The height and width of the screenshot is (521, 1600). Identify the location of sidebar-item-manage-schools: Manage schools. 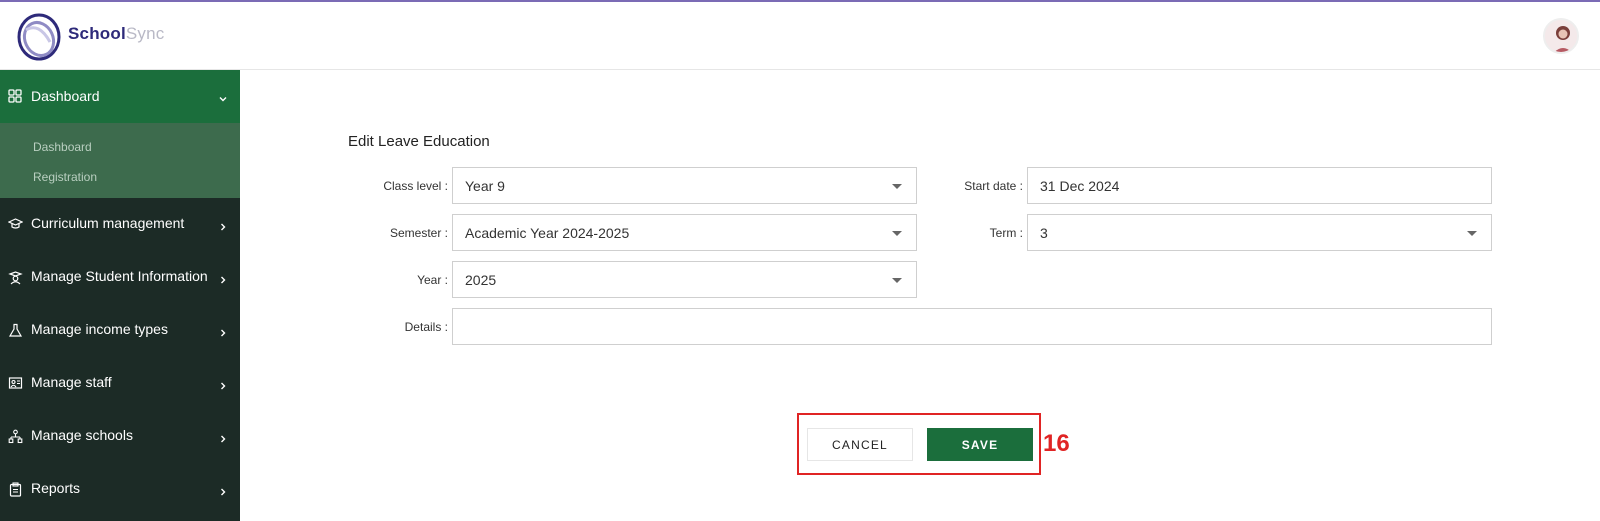
(120, 436).